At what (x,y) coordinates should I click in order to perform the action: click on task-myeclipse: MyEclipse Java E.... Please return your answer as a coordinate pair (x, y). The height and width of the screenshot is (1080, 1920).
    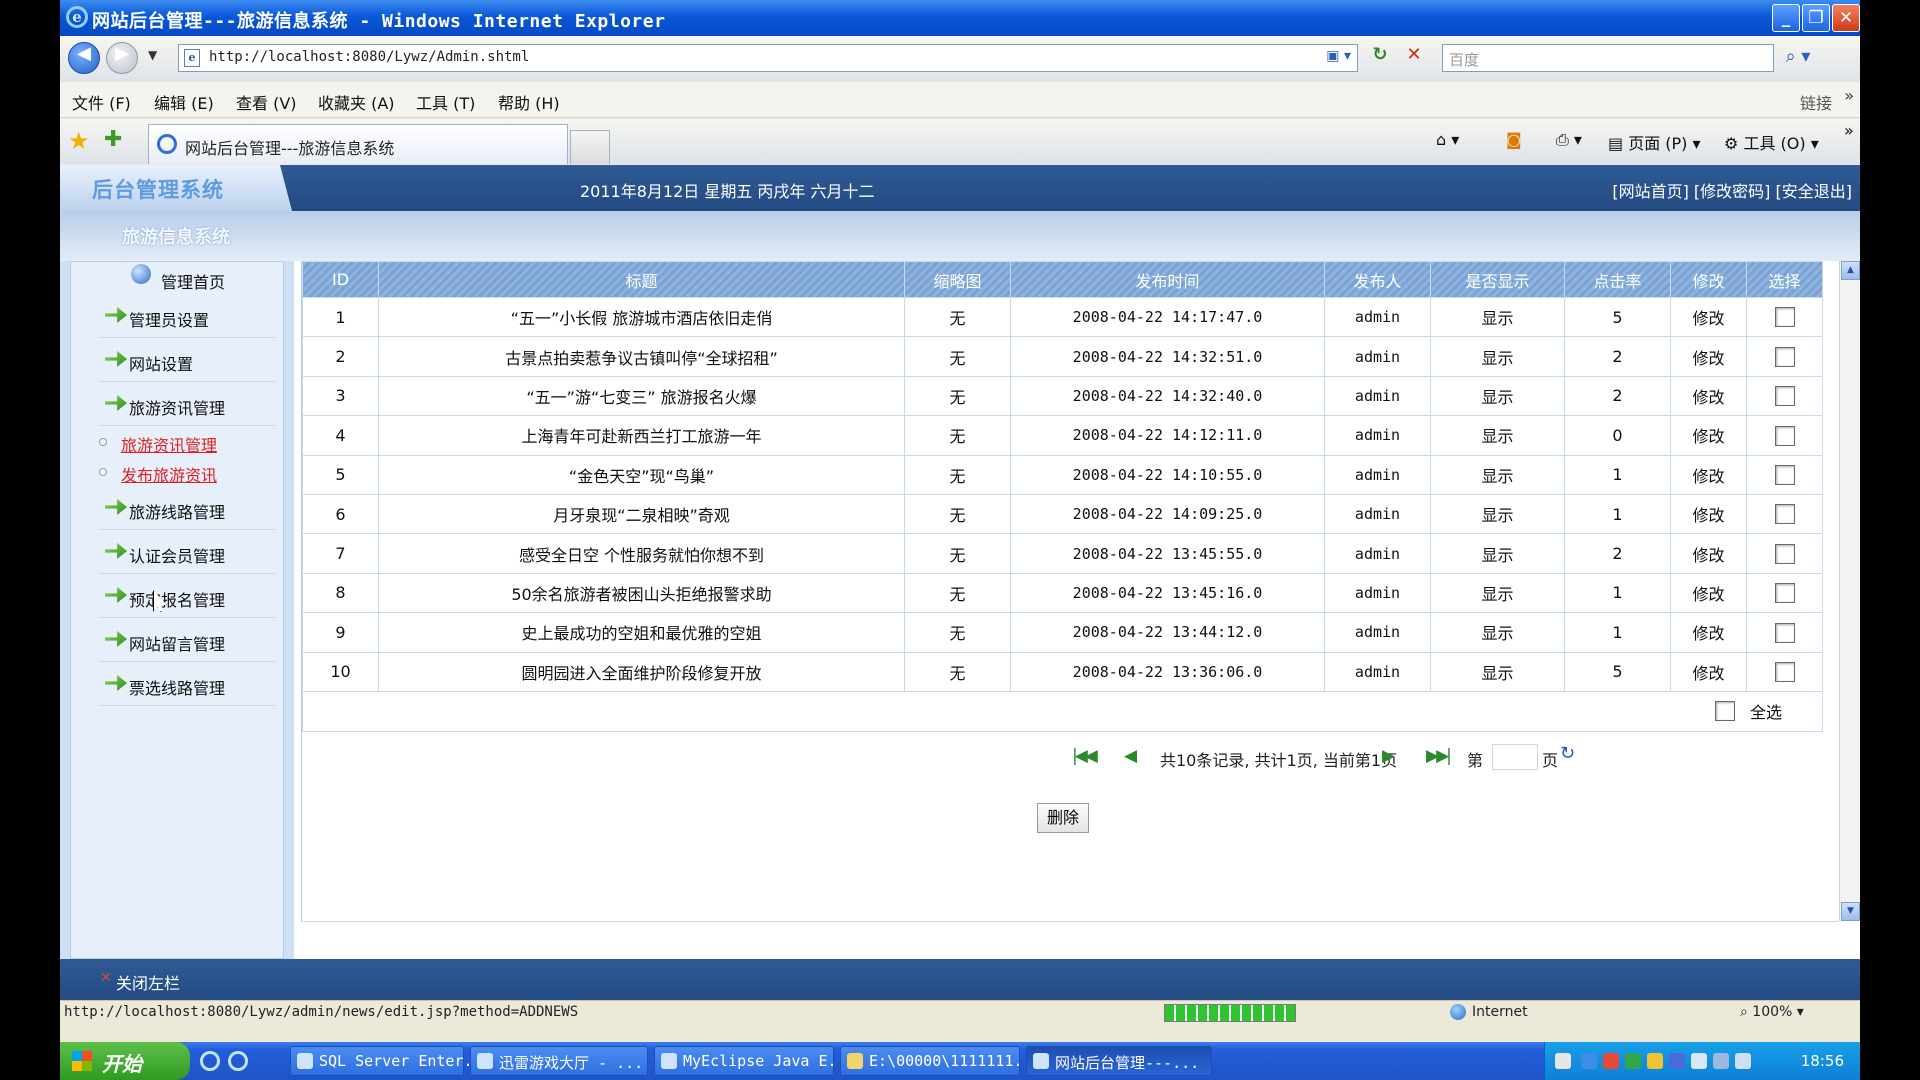
    Looking at the image, I should click on (754, 1061).